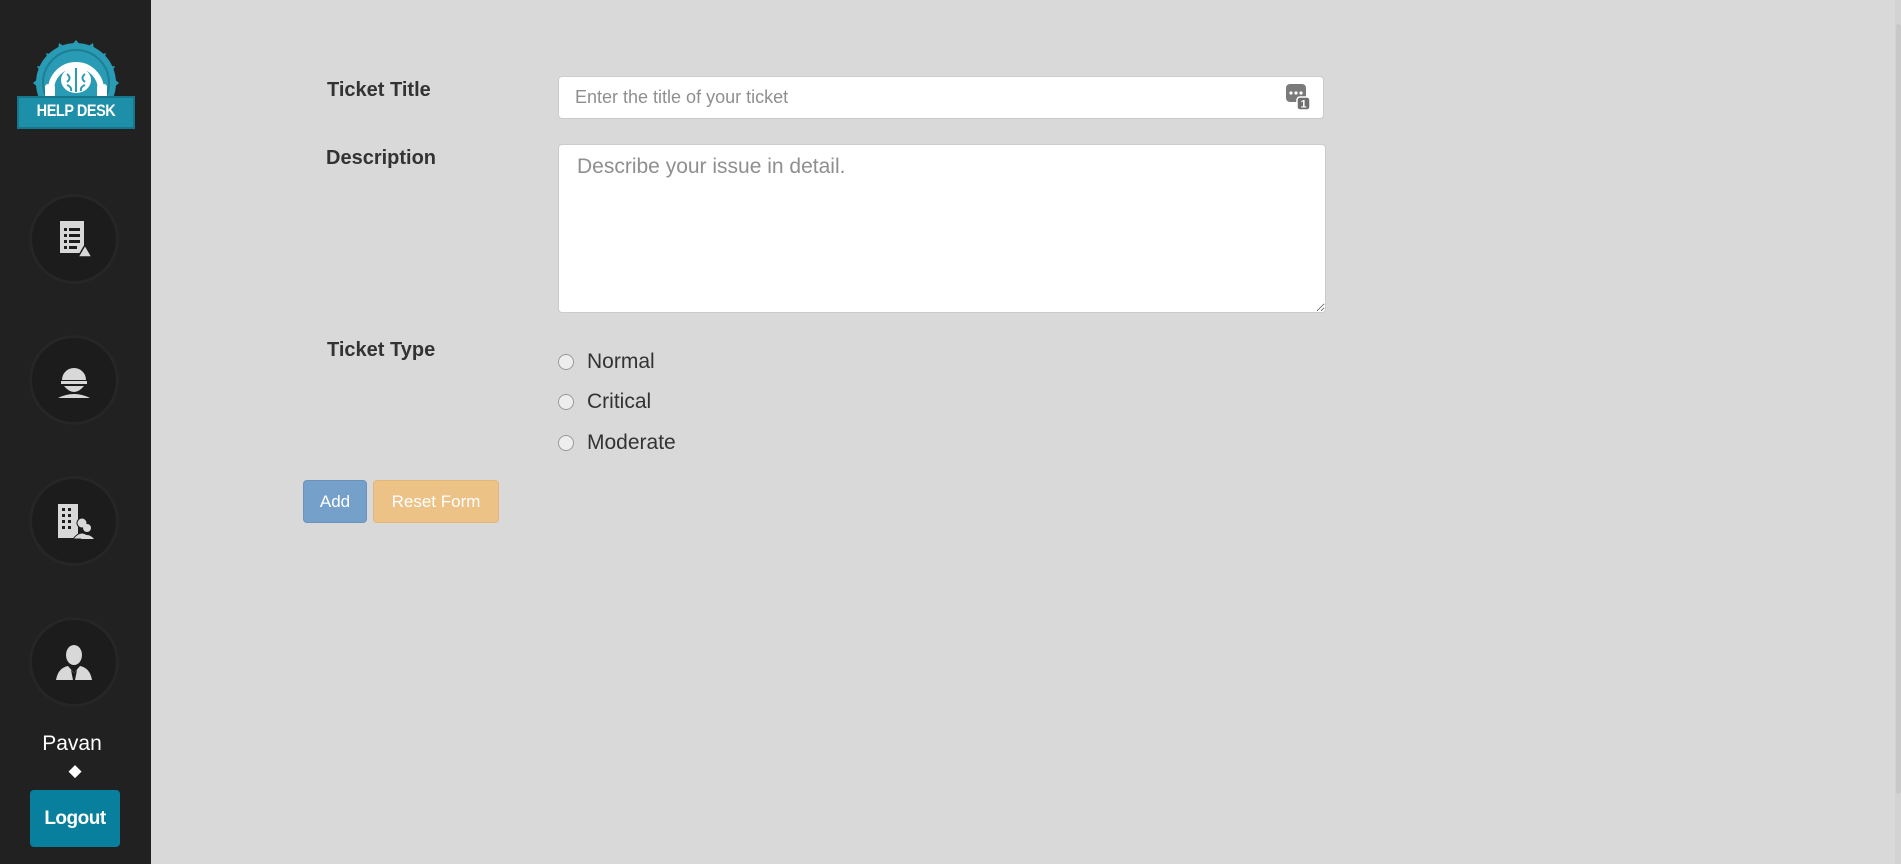 The width and height of the screenshot is (1901, 864). Describe the element at coordinates (566, 362) in the screenshot. I see `radio-normal` at that location.